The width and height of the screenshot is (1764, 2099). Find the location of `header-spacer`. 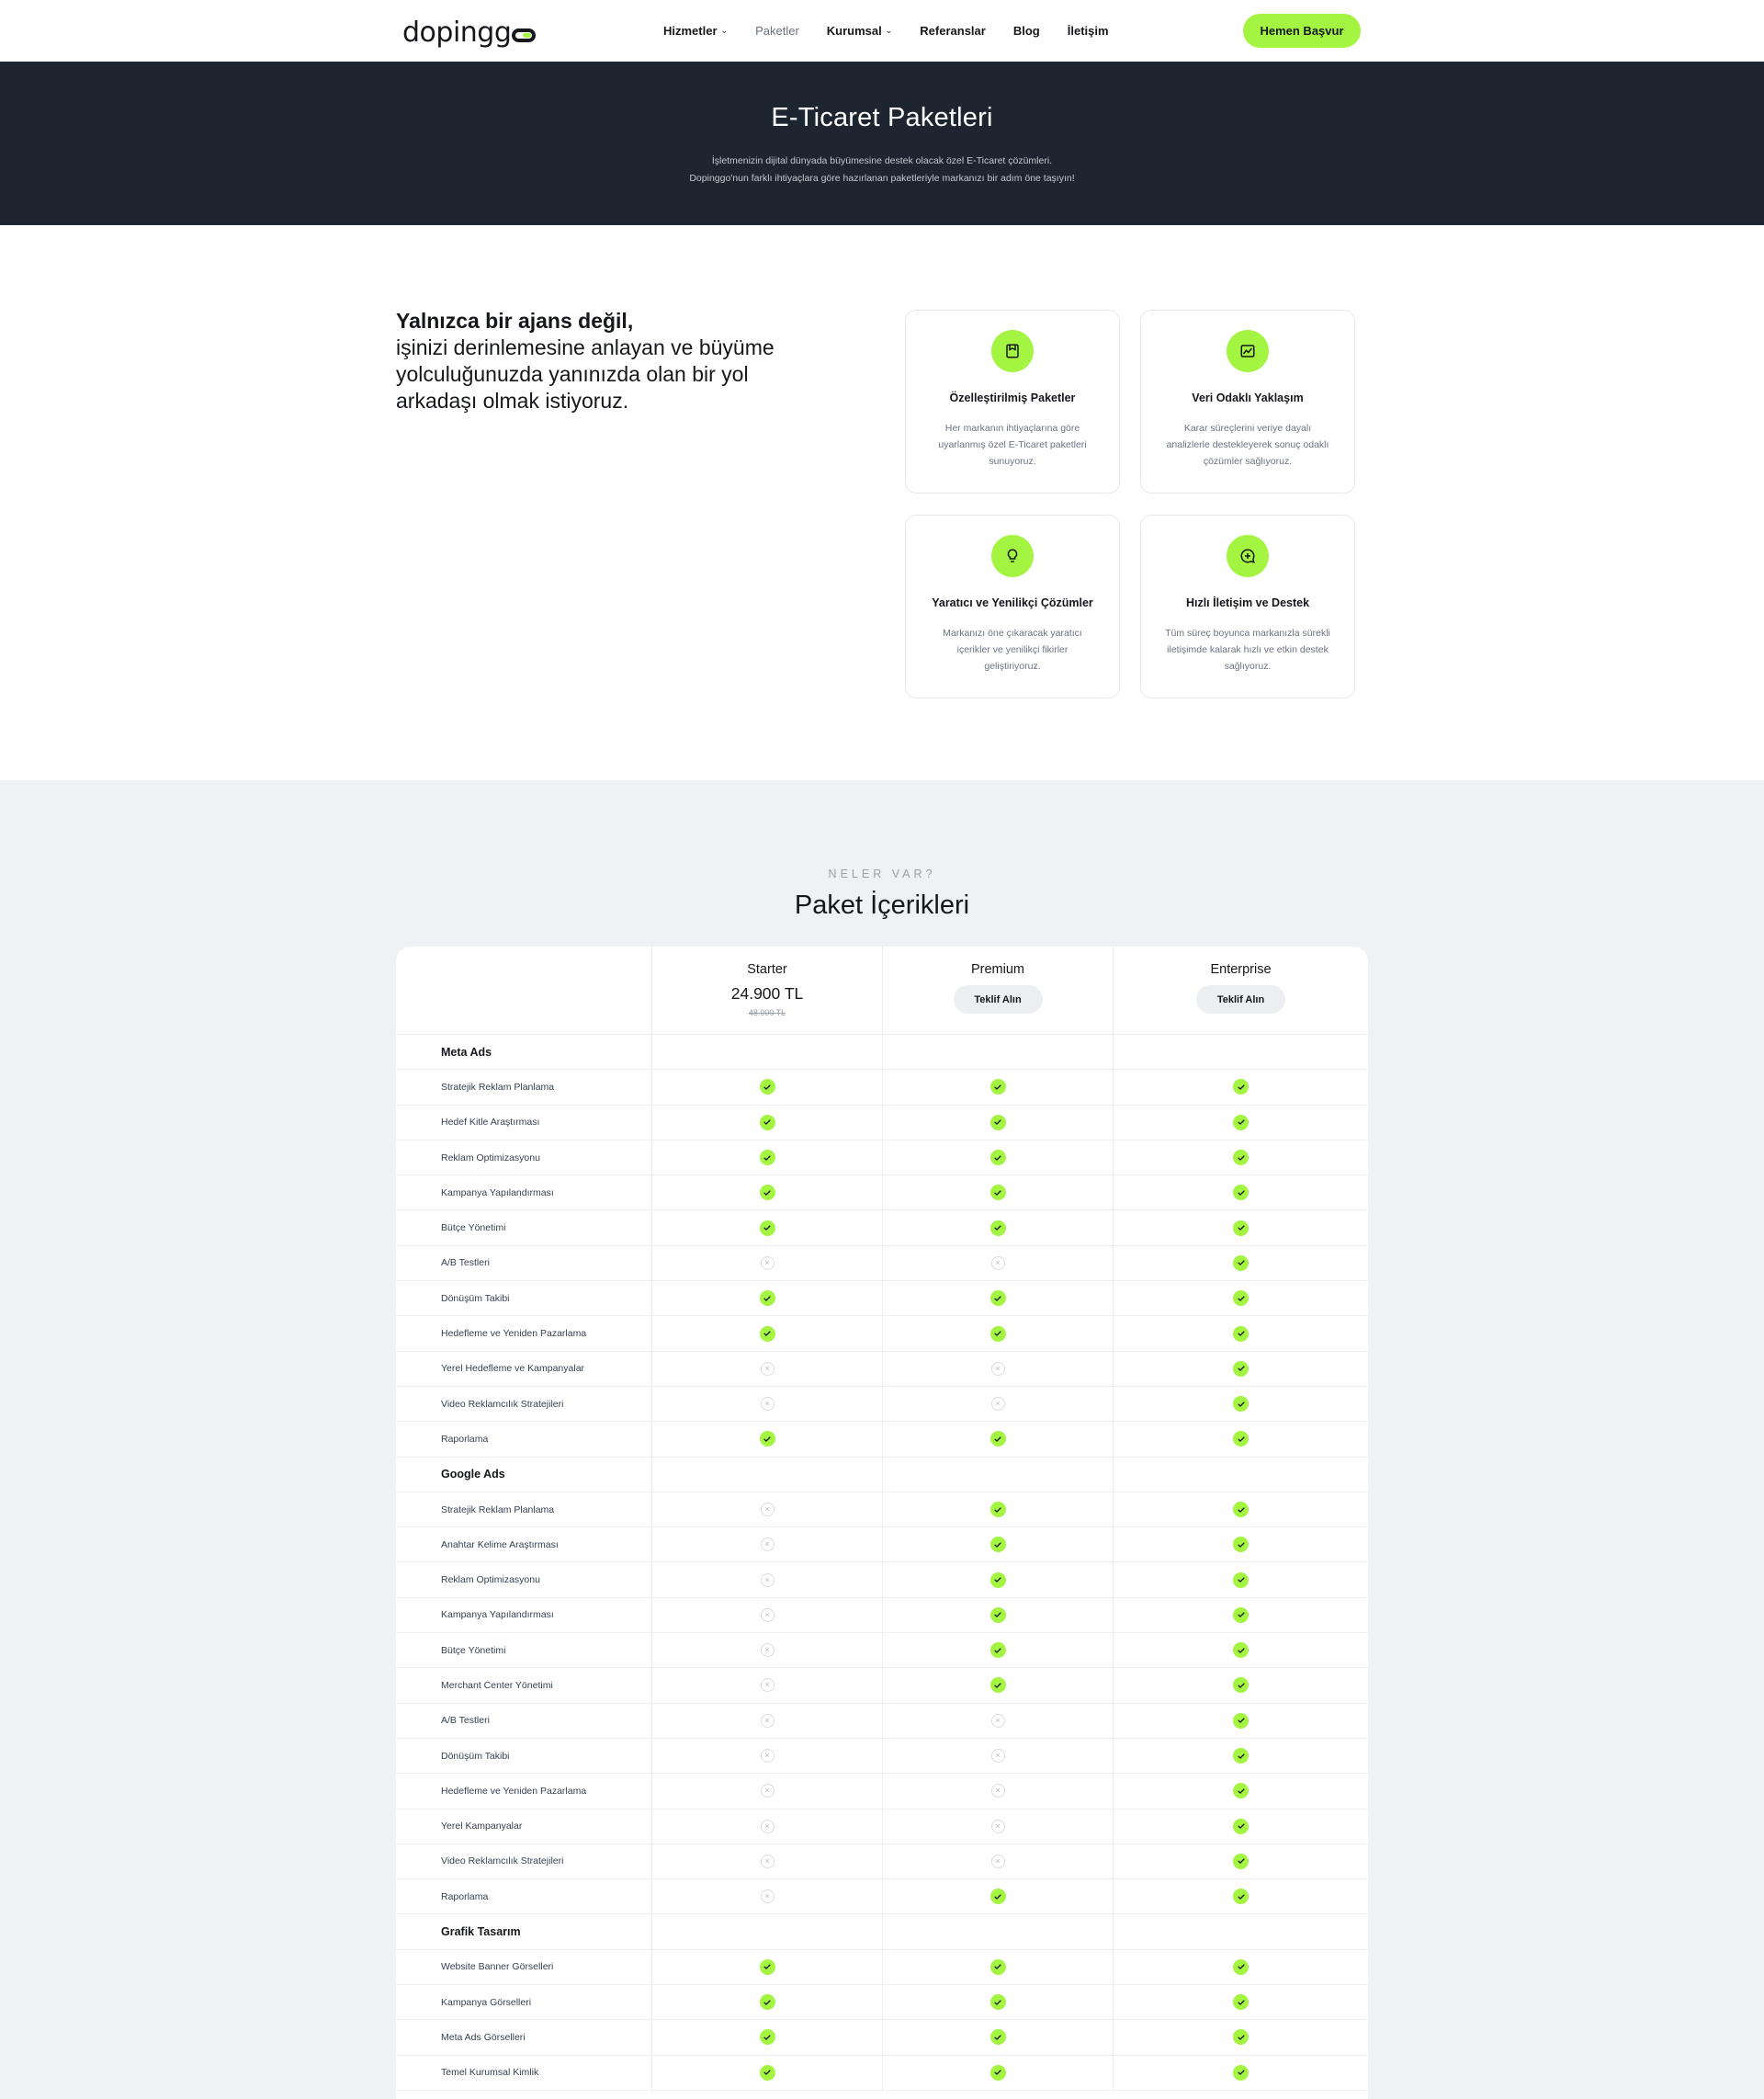

header-spacer is located at coordinates (523, 991).